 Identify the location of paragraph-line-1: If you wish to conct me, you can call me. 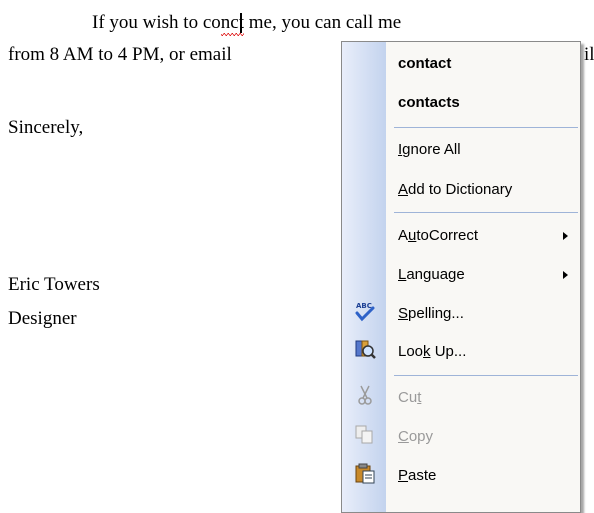
(247, 24).